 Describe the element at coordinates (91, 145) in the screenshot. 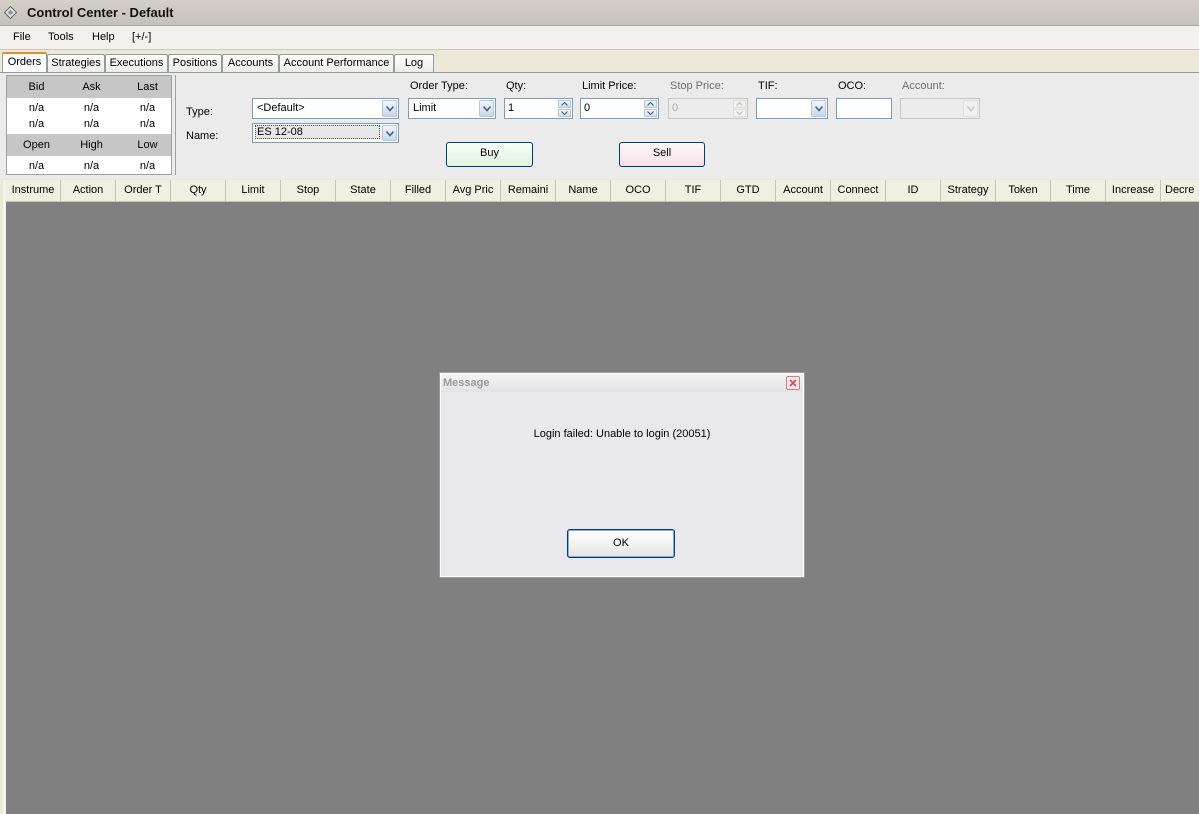

I see `high-header: High` at that location.